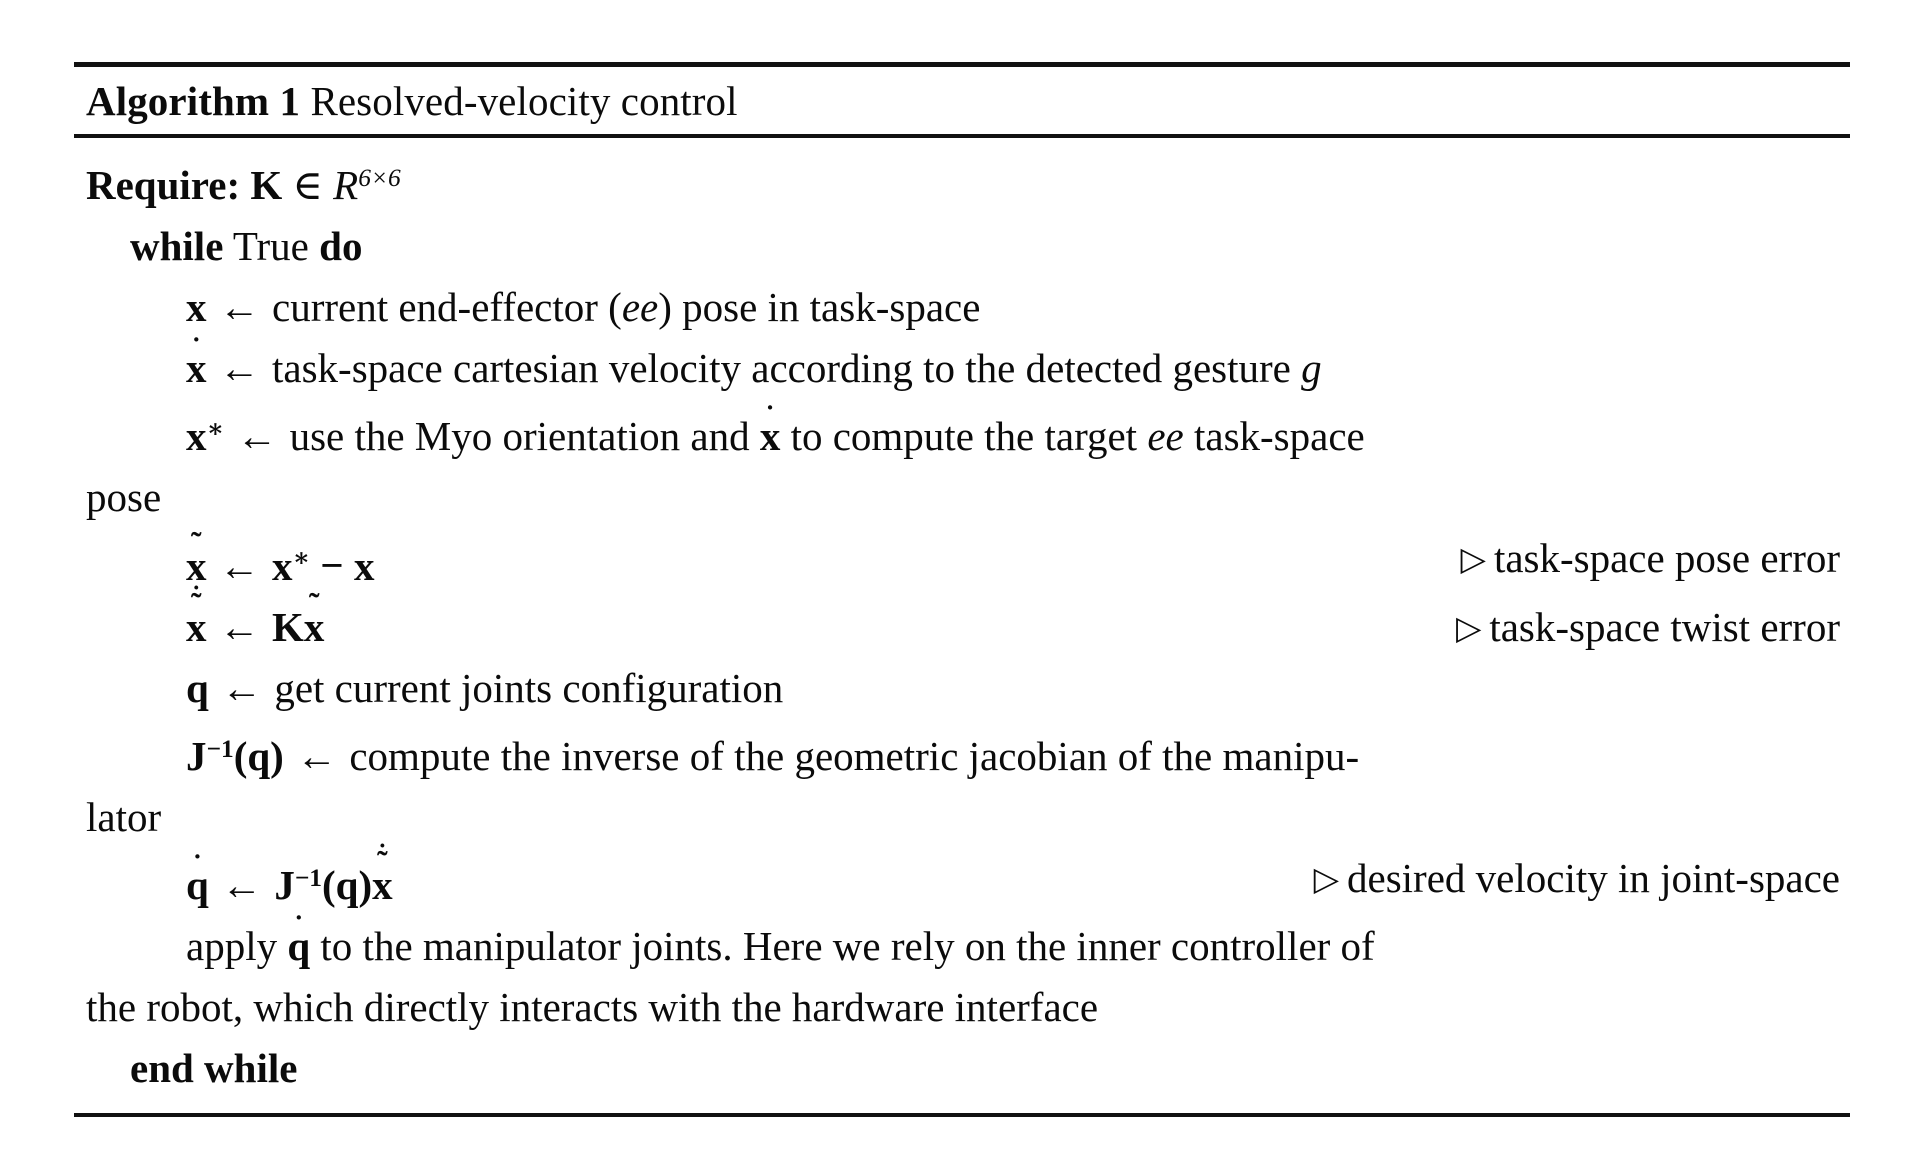  What do you see at coordinates (524, 101) in the screenshot?
I see `algorithm-title-text: Resolved-velocity control` at bounding box center [524, 101].